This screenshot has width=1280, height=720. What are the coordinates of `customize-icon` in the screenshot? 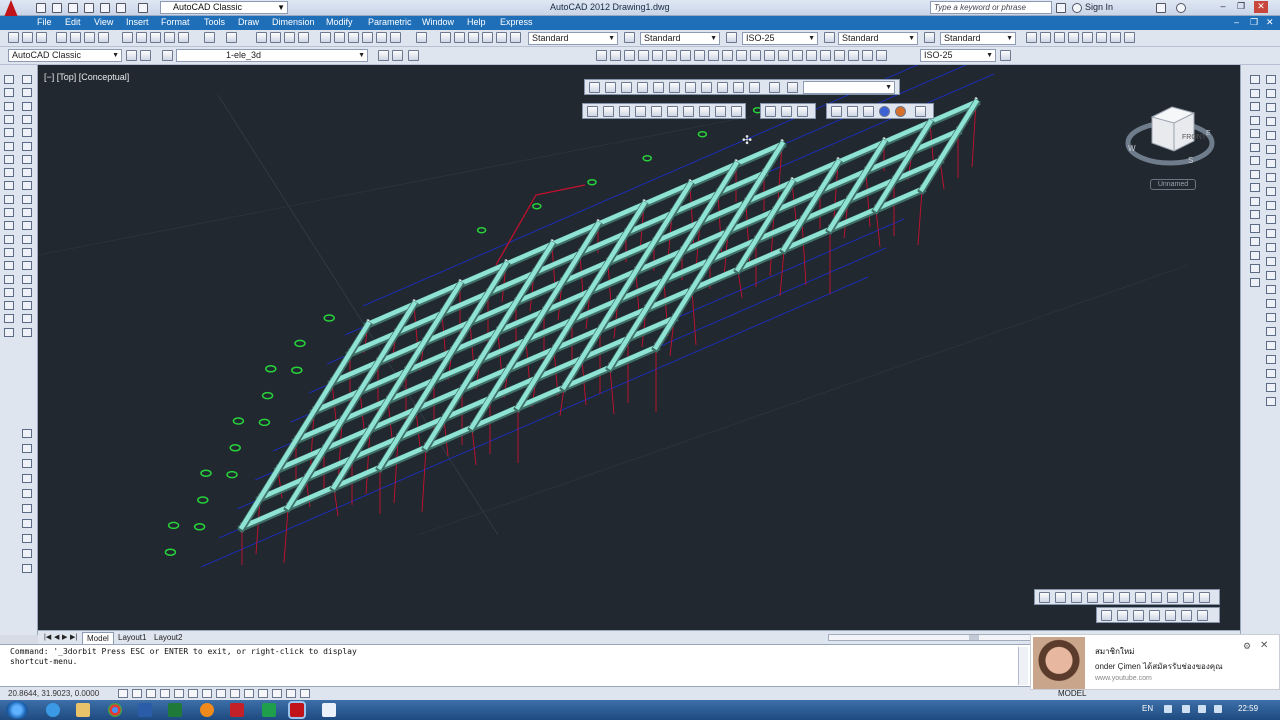 It's located at (145, 55).